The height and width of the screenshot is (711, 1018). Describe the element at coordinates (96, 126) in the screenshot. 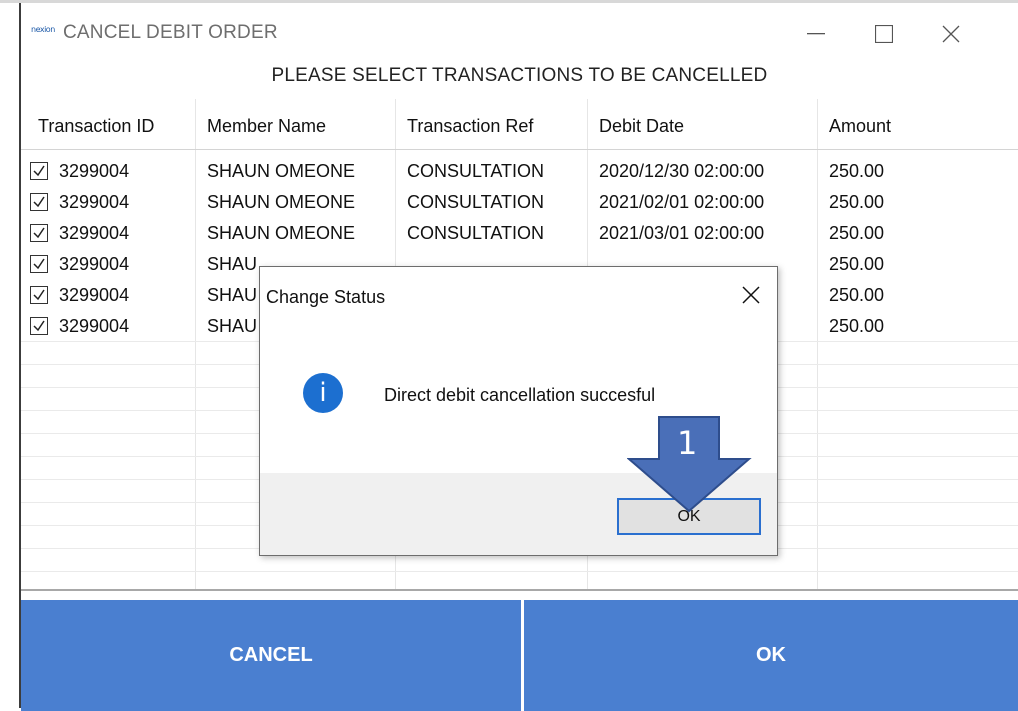

I see `column-header-transaction-id: Transaction ID` at that location.